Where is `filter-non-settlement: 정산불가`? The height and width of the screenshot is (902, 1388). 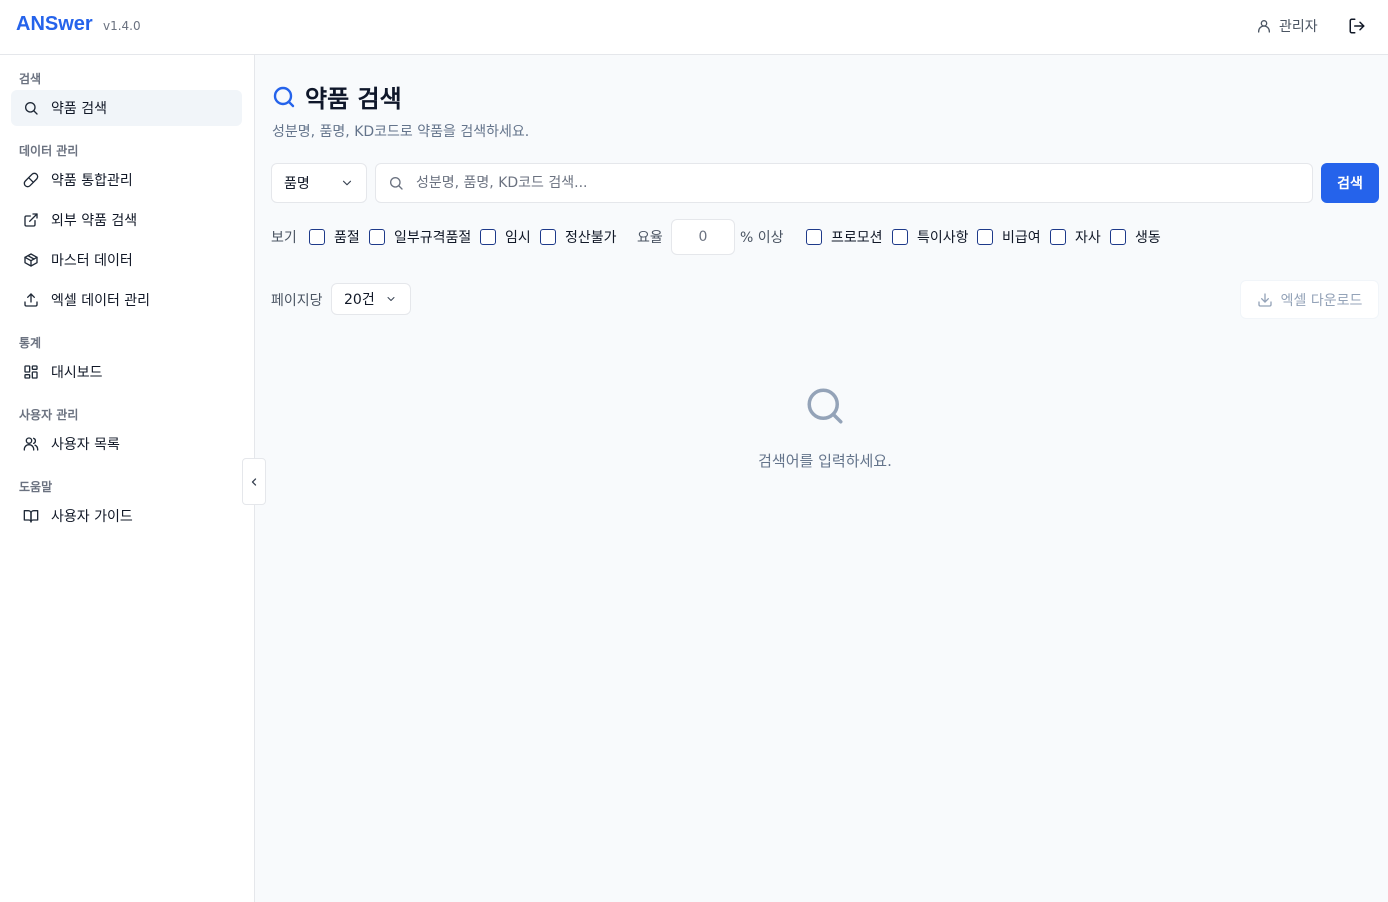
filter-non-settlement: 정산불가 is located at coordinates (578, 237).